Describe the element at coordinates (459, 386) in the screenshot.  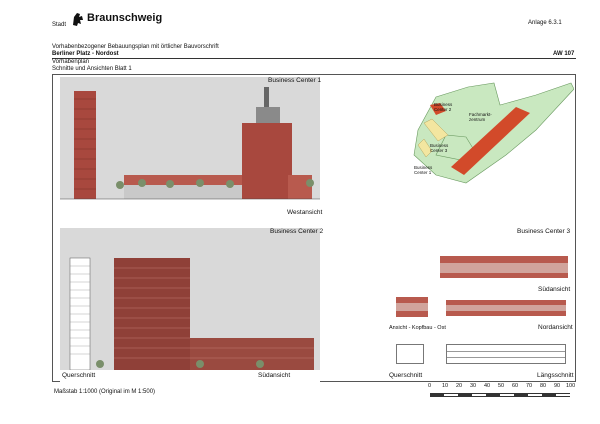
I see `scale-tick: 20` at that location.